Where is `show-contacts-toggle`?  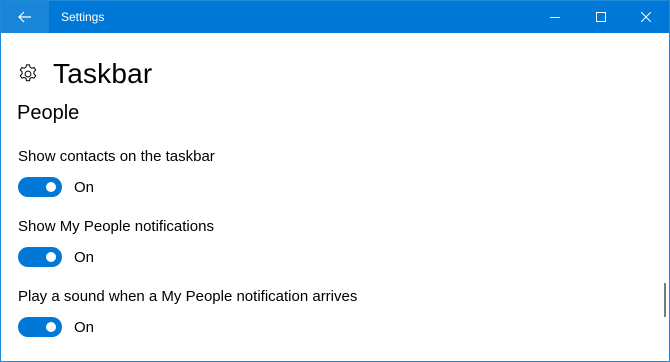
show-contacts-toggle is located at coordinates (40, 187).